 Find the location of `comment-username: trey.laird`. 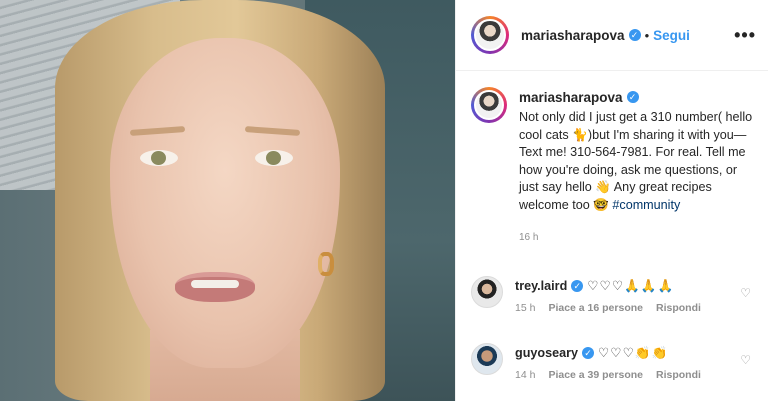

comment-username: trey.laird is located at coordinates (541, 286).